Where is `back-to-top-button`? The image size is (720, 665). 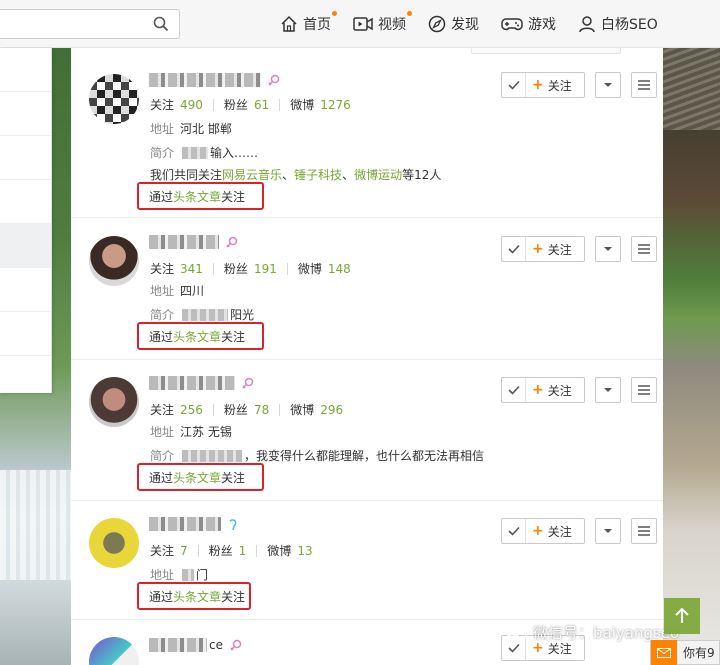 back-to-top-button is located at coordinates (682, 616).